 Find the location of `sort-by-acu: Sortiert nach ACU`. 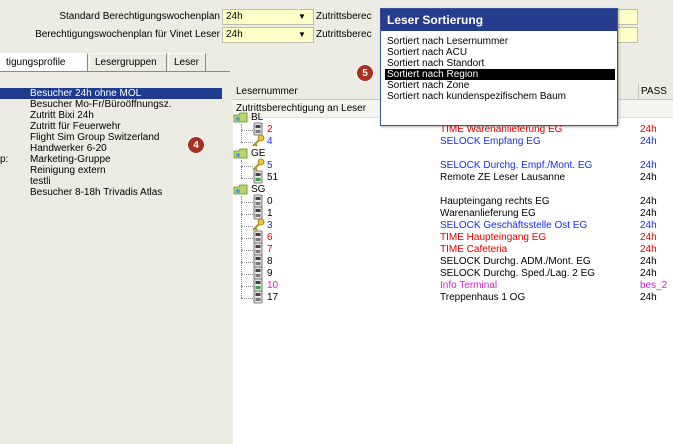

sort-by-acu: Sortiert nach ACU is located at coordinates (500, 52).